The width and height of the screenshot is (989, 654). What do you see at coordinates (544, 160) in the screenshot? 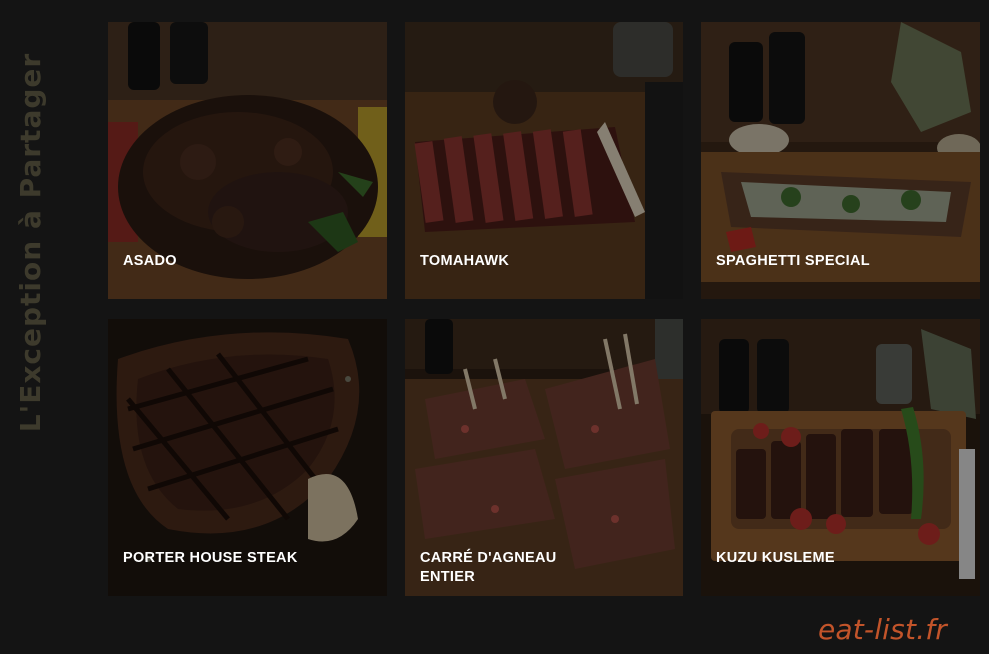
I see `dish-card-tomahawk: TOMAHAWK` at bounding box center [544, 160].